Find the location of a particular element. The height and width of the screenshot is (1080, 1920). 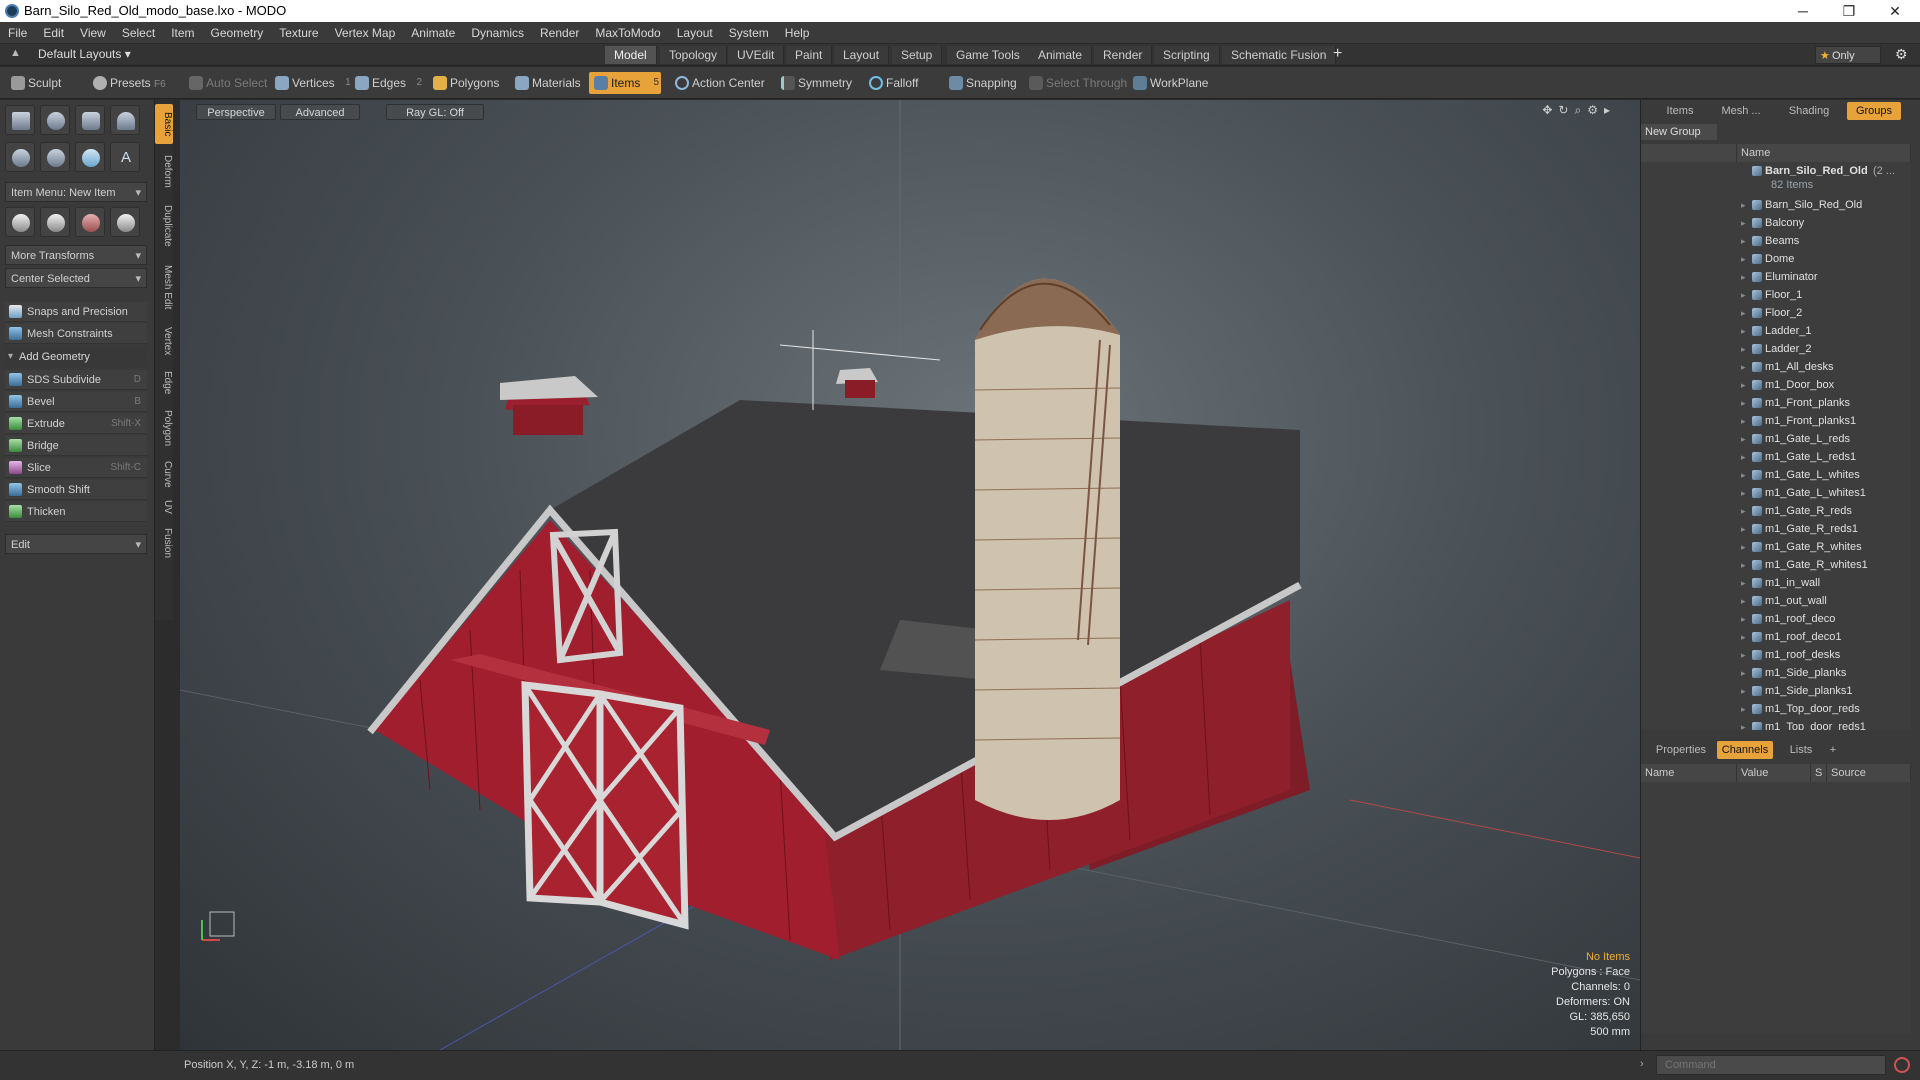

channel-source-header: Source is located at coordinates (1869, 773).